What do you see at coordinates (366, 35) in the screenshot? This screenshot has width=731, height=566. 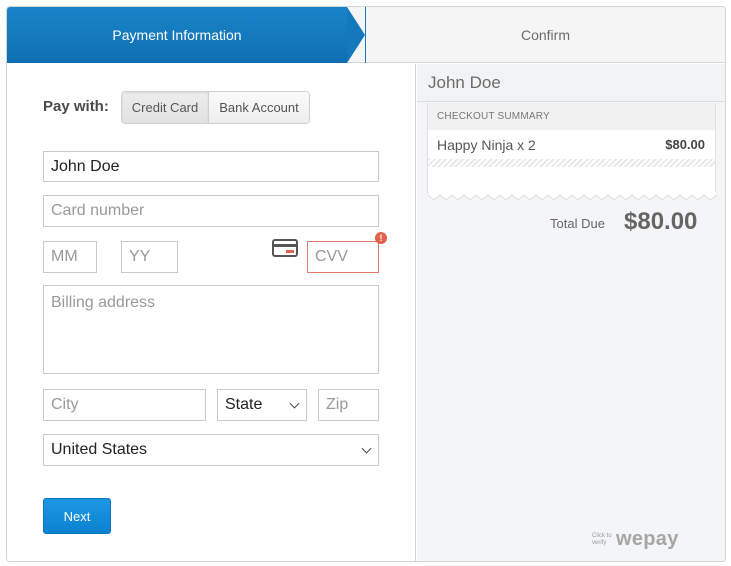 I see `step-header: Payment Information Confirm` at bounding box center [366, 35].